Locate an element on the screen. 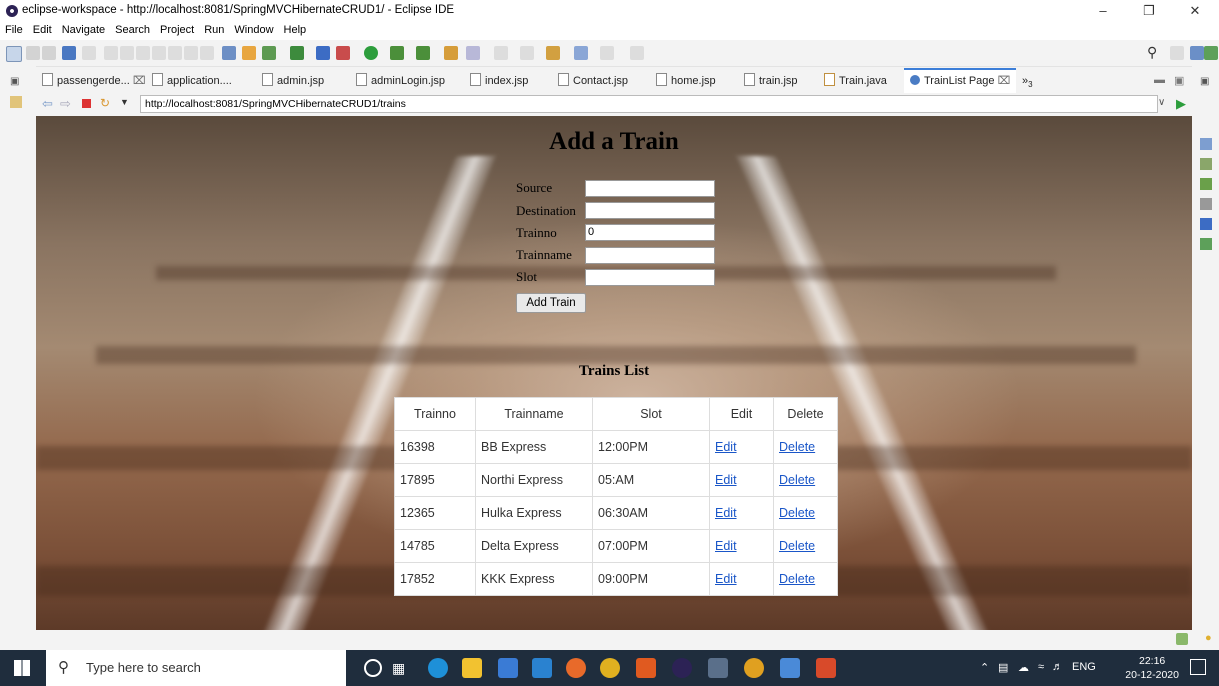  volume-icon: ♬ is located at coordinates (1057, 667).